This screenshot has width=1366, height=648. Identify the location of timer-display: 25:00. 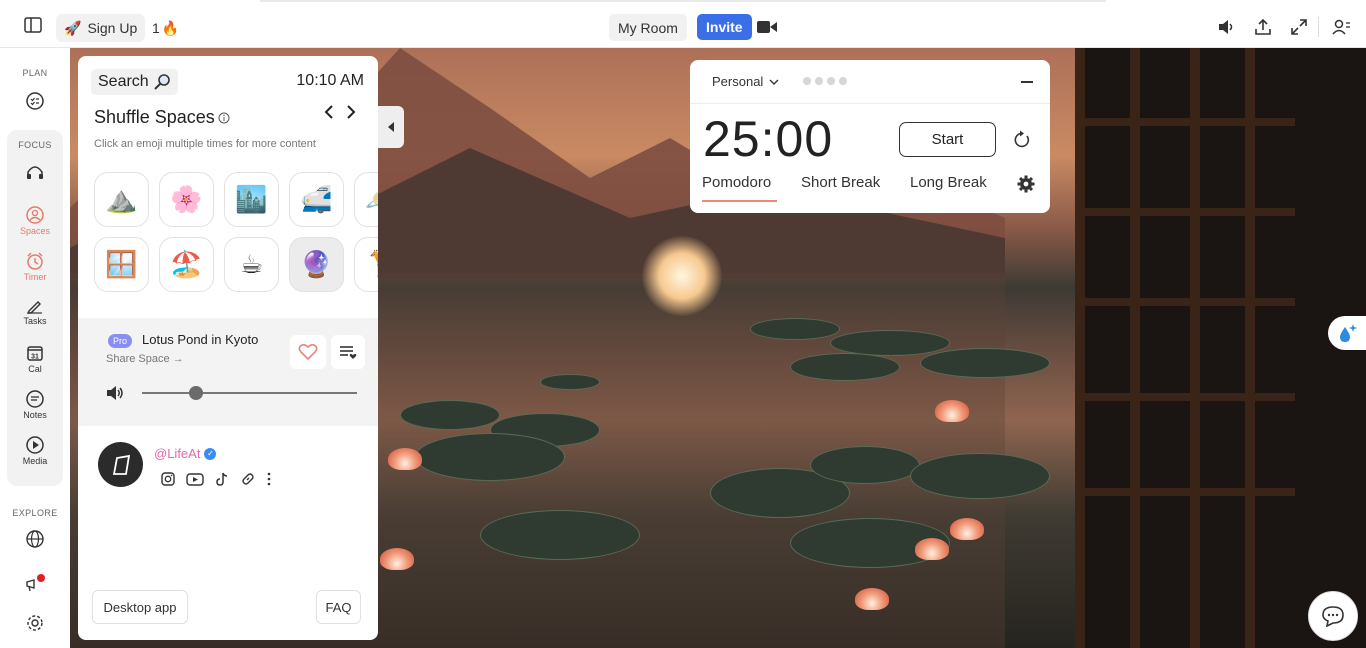
(768, 139).